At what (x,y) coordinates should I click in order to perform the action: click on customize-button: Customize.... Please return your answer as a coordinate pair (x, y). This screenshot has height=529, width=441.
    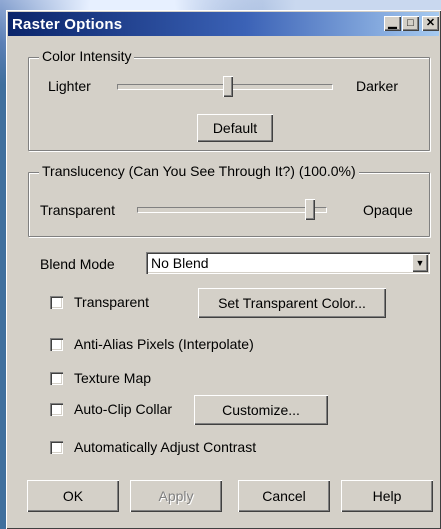
    Looking at the image, I should click on (261, 410).